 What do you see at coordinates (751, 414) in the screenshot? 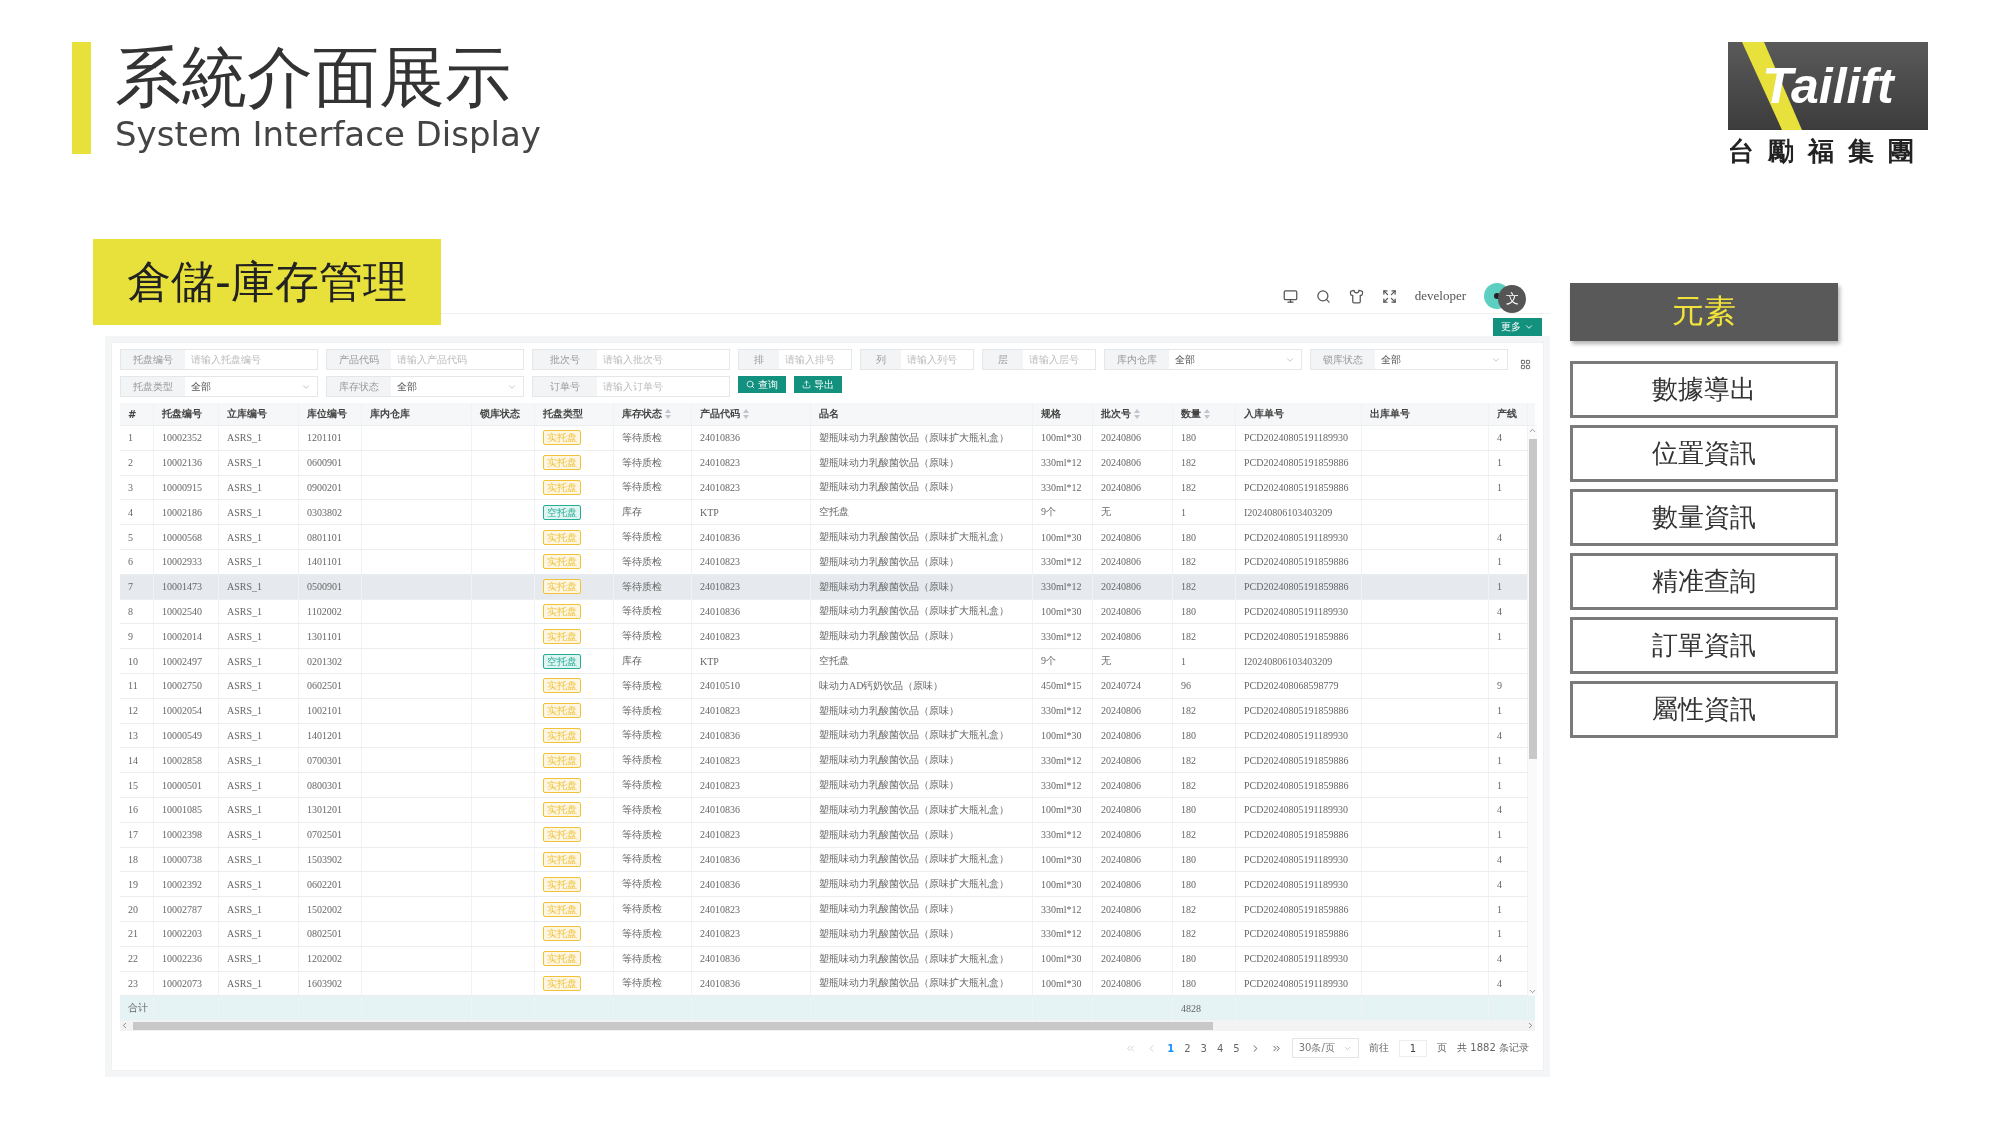
I see `column-header: 产品代码` at bounding box center [751, 414].